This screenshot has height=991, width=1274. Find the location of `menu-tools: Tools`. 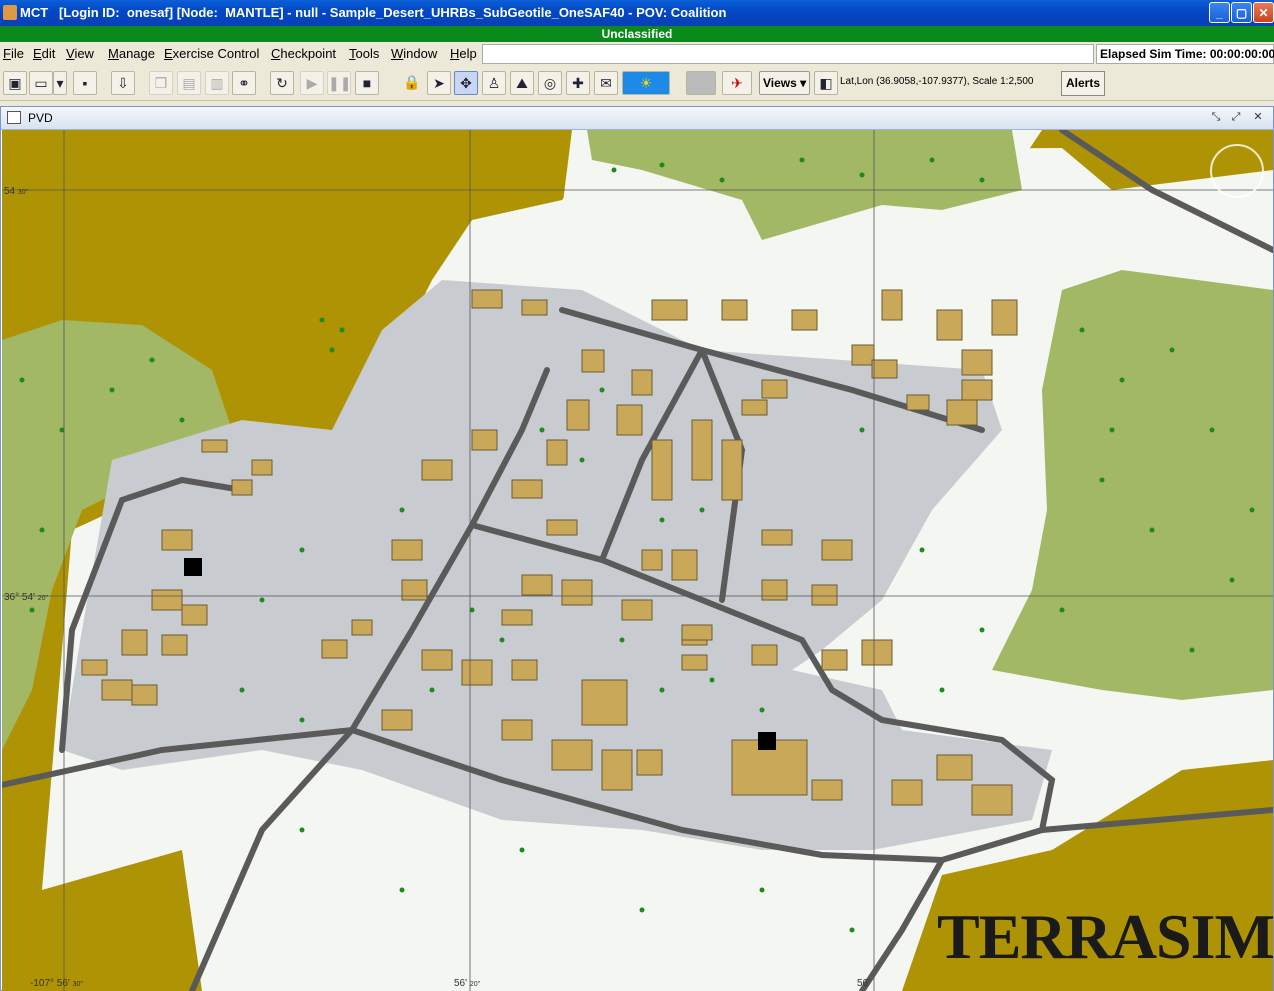

menu-tools: Tools is located at coordinates (364, 53).